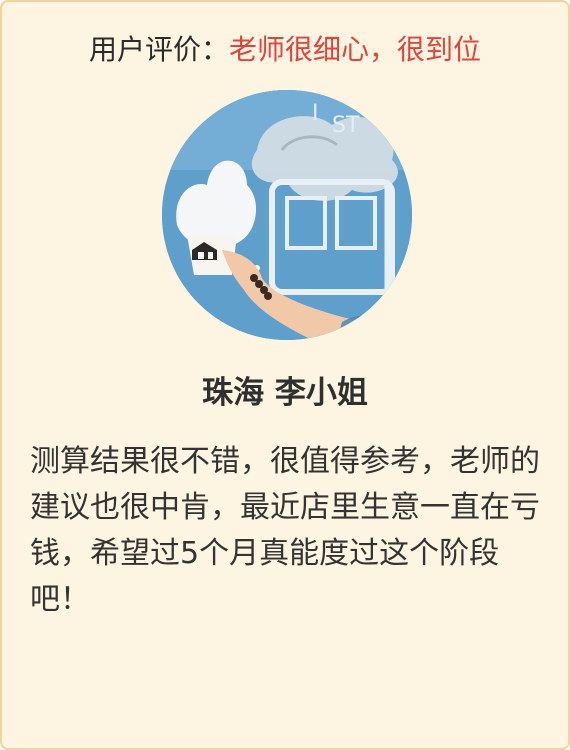 This screenshot has width=570, height=750. I want to click on review-label: 用户评价：, so click(158, 49).